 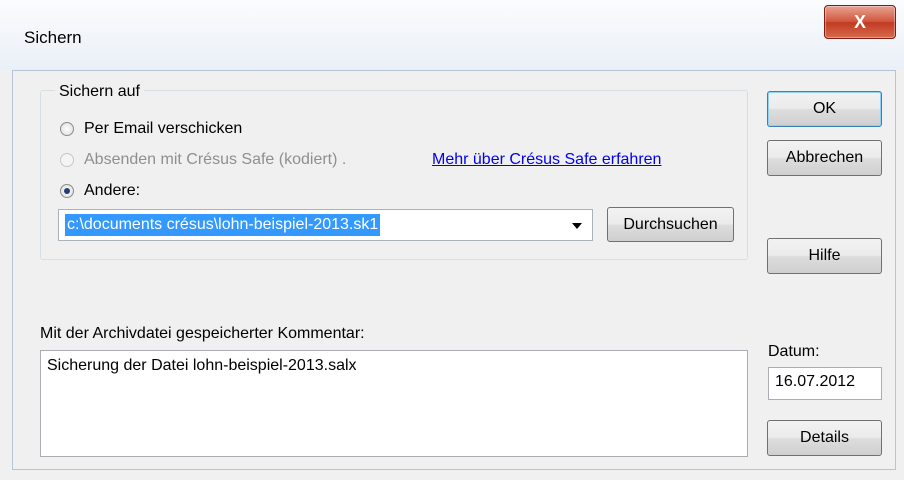 I want to click on date-field: 16.07.2012, so click(x=825, y=383).